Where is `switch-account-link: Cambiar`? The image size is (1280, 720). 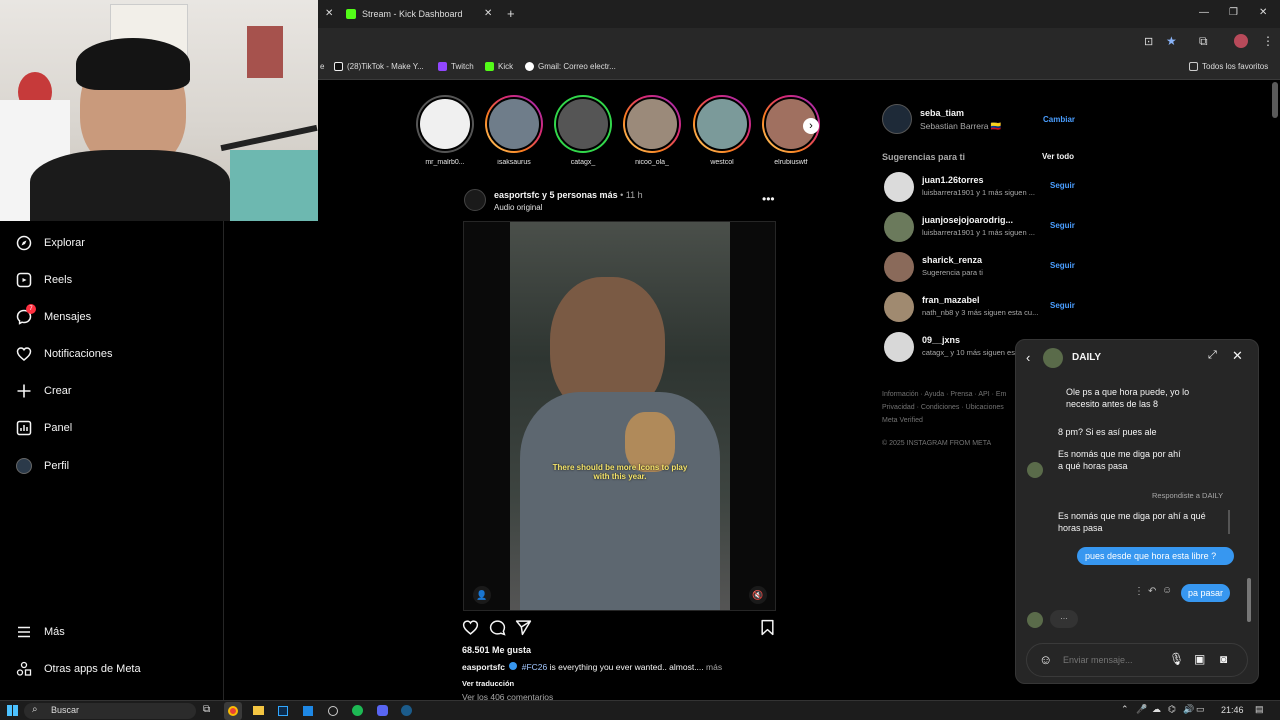 switch-account-link: Cambiar is located at coordinates (1059, 119).